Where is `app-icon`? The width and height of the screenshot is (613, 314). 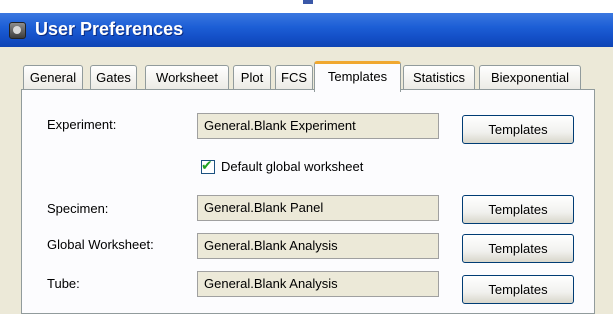
app-icon is located at coordinates (17, 30).